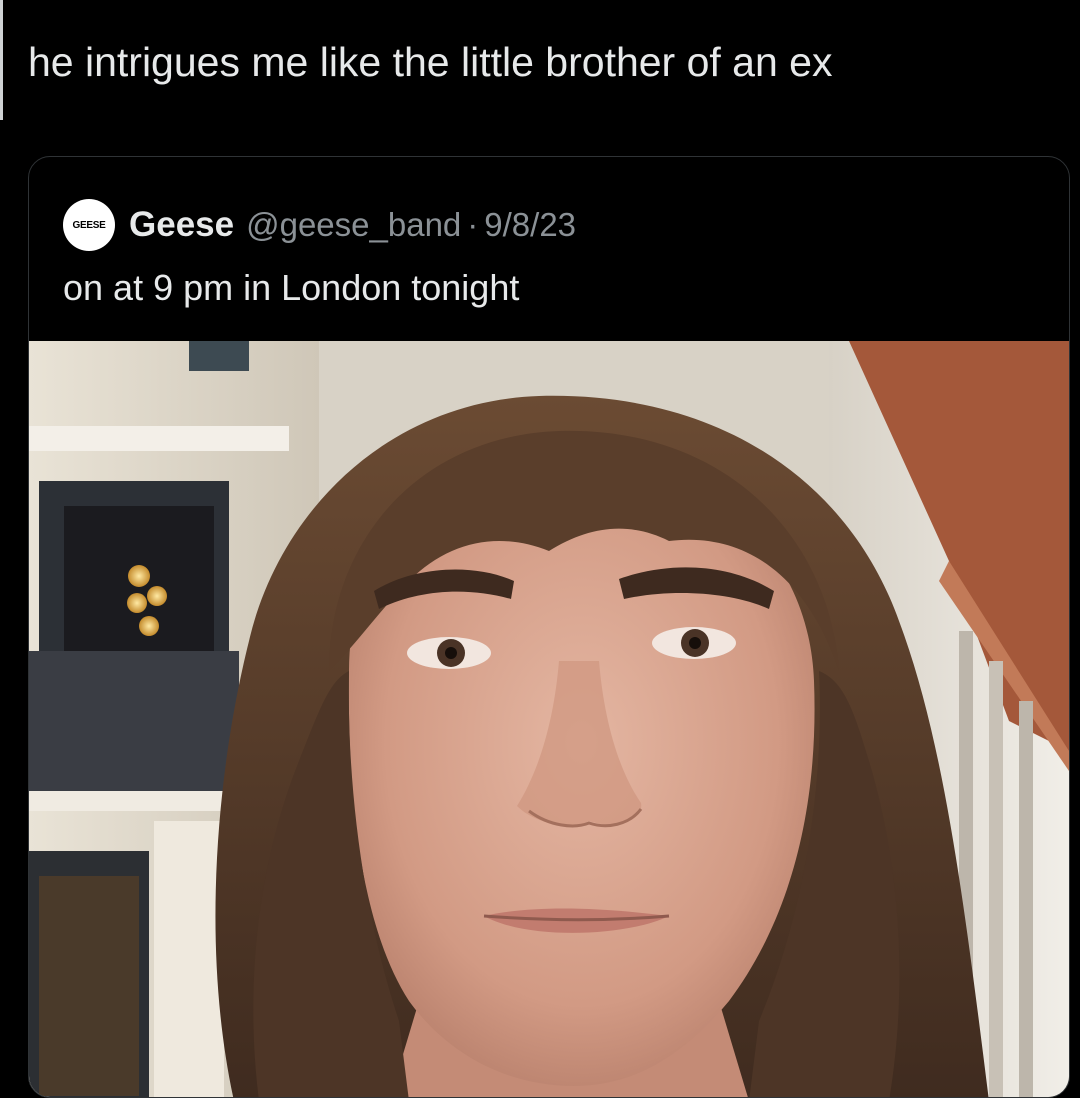  I want to click on quoted-tweet-header: GEESE Geese @geese_band · 9/8/23, so click(319, 225).